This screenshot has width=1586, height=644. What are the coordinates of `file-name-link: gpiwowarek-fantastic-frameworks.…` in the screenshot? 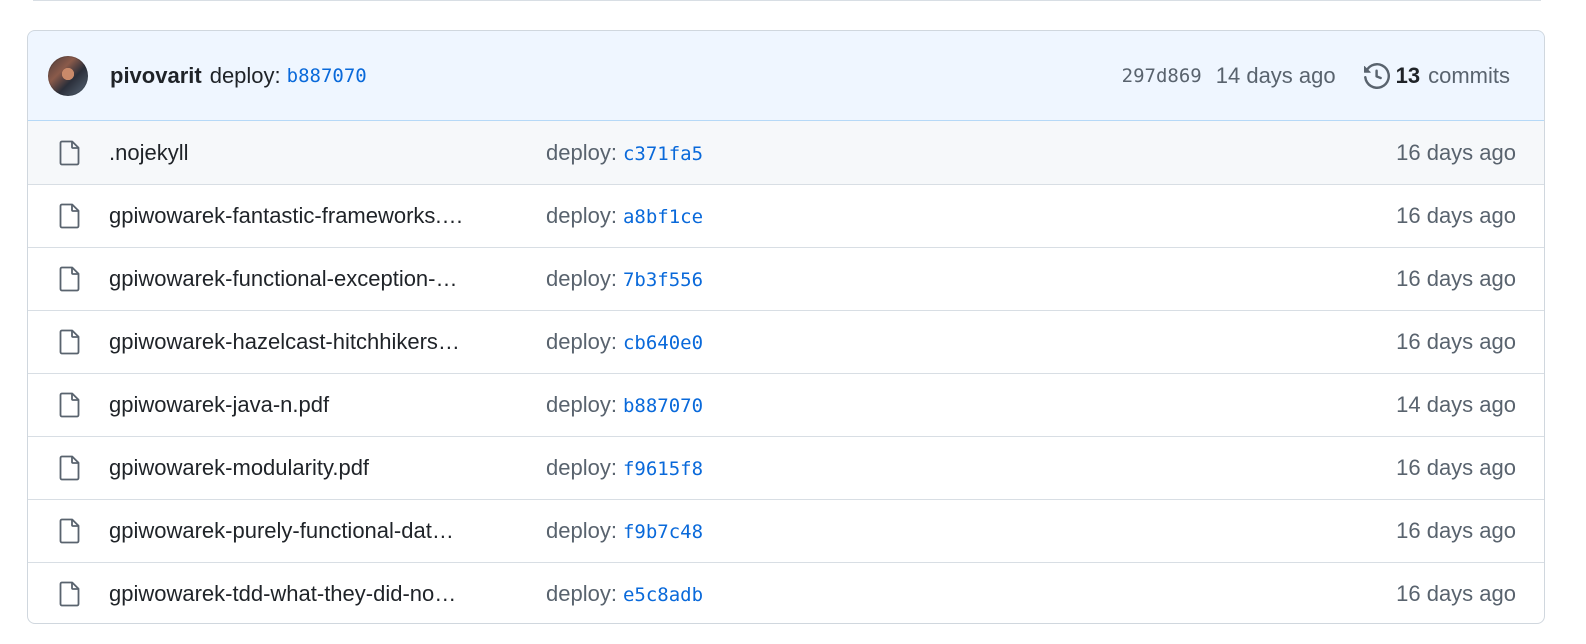 It's located at (312, 216).